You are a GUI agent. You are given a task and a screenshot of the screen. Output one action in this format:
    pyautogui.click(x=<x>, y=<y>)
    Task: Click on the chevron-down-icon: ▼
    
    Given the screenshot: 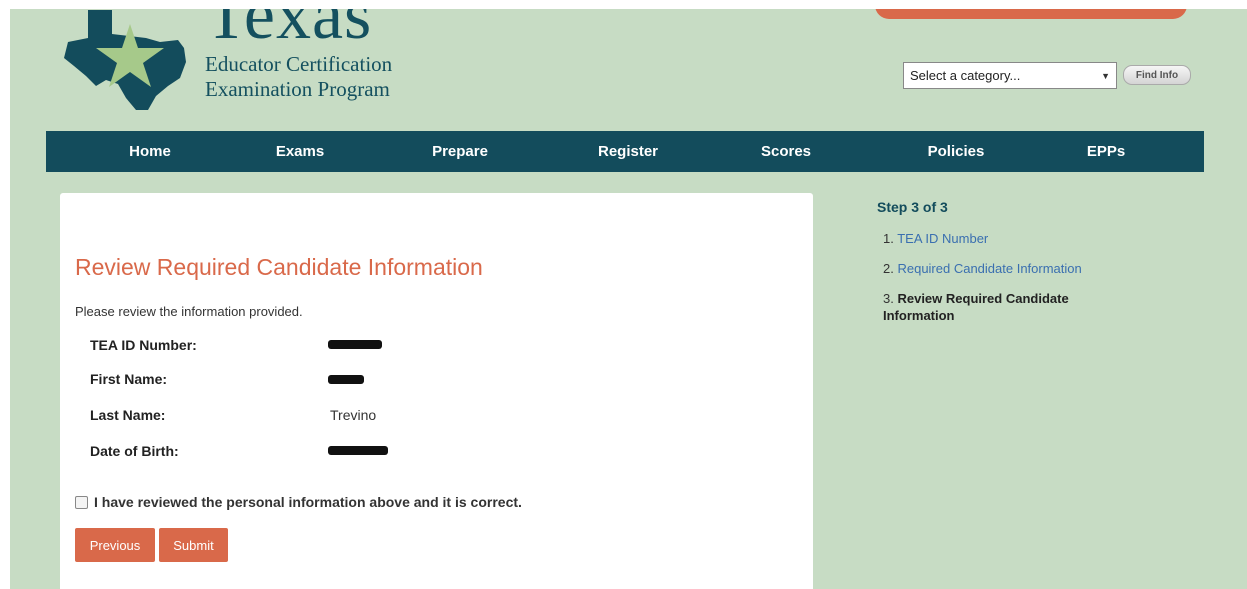 What is the action you would take?
    pyautogui.click(x=1105, y=75)
    